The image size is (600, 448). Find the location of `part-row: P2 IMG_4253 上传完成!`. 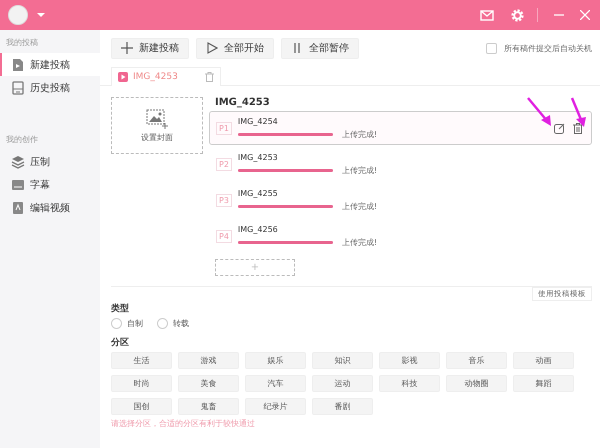

part-row: P2 IMG_4253 上传完成! is located at coordinates (400, 164).